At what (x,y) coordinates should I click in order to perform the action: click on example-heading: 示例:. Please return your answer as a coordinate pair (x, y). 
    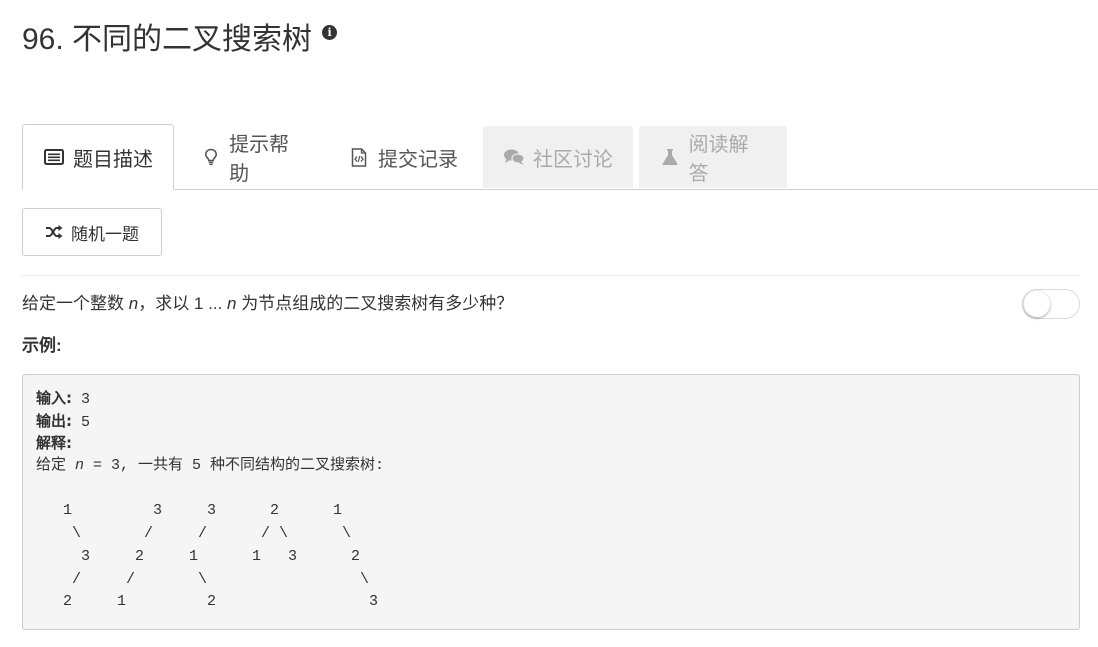
    Looking at the image, I should click on (42, 345).